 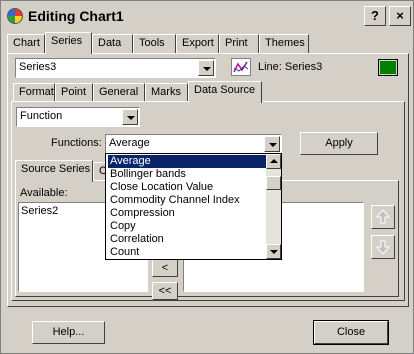 I want to click on tab-data-source: Data Source, so click(x=225, y=92).